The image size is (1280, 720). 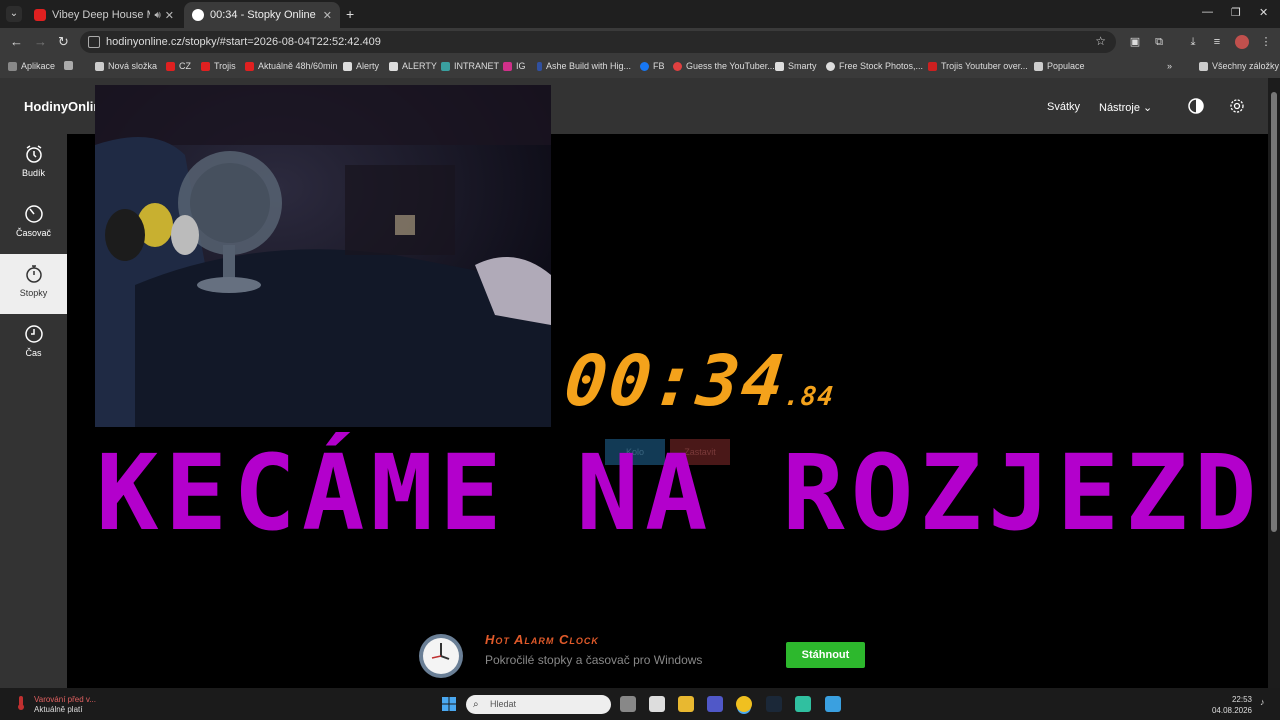 I want to click on reading-list-icon: ≡, so click(x=1217, y=42).